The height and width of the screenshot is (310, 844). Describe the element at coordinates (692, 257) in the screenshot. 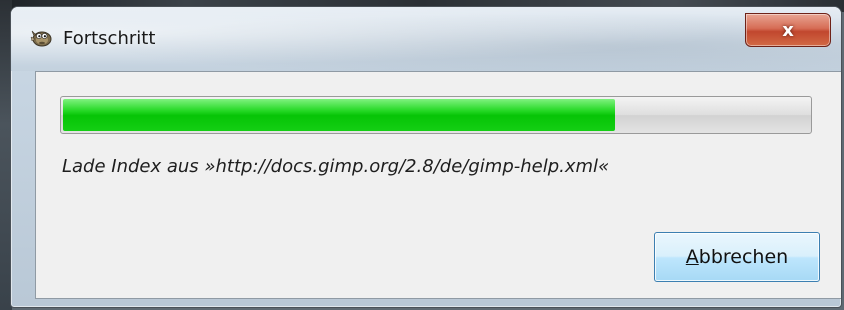

I see `cancel-button-mnemonic: A` at that location.